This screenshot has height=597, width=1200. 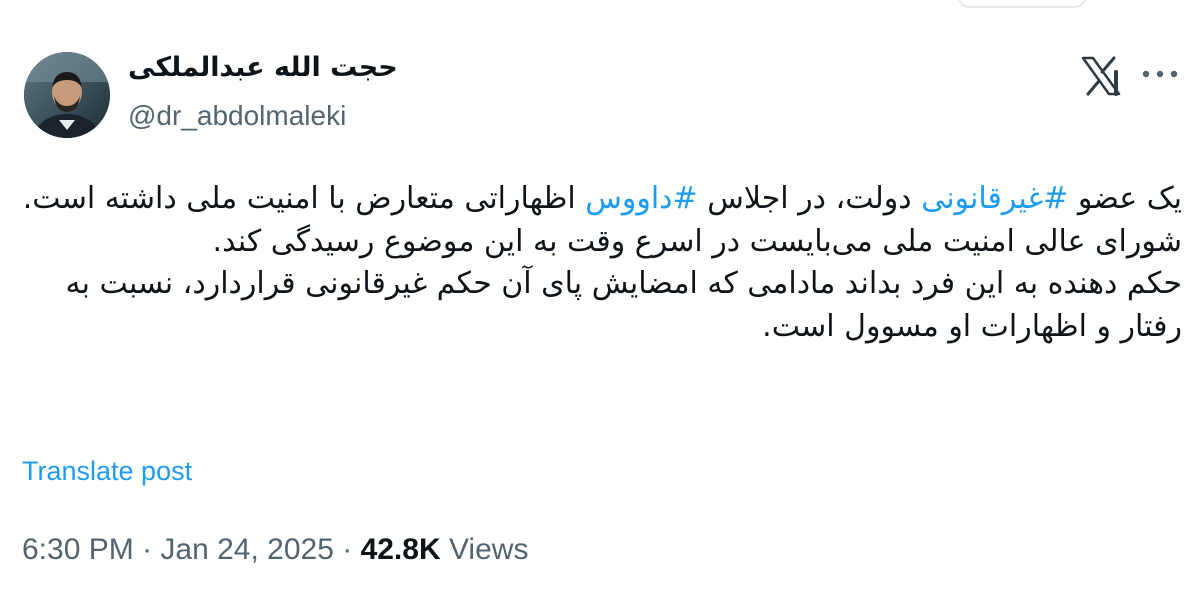 What do you see at coordinates (488, 549) in the screenshot?
I see `views-label: Views` at bounding box center [488, 549].